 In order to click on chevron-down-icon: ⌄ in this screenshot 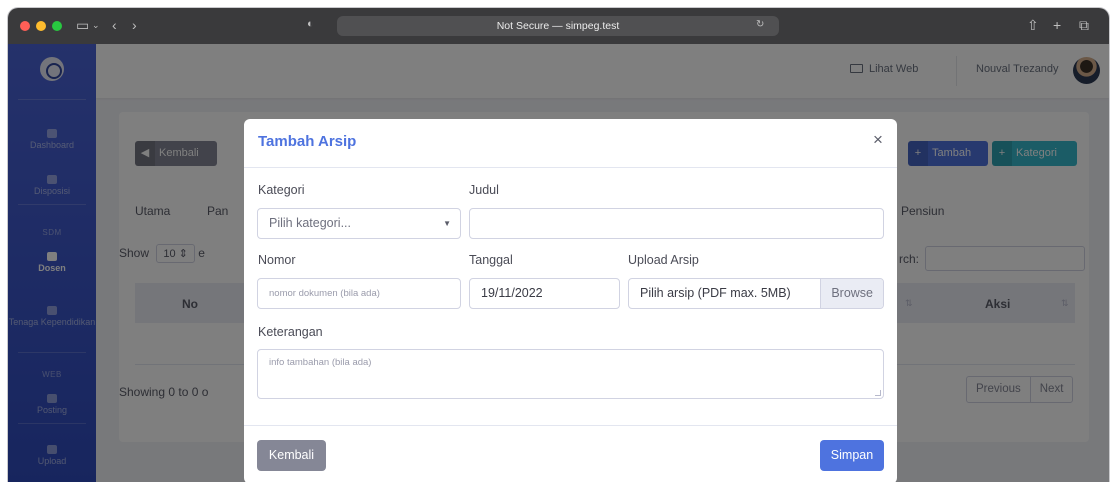, I will do `click(96, 25)`.